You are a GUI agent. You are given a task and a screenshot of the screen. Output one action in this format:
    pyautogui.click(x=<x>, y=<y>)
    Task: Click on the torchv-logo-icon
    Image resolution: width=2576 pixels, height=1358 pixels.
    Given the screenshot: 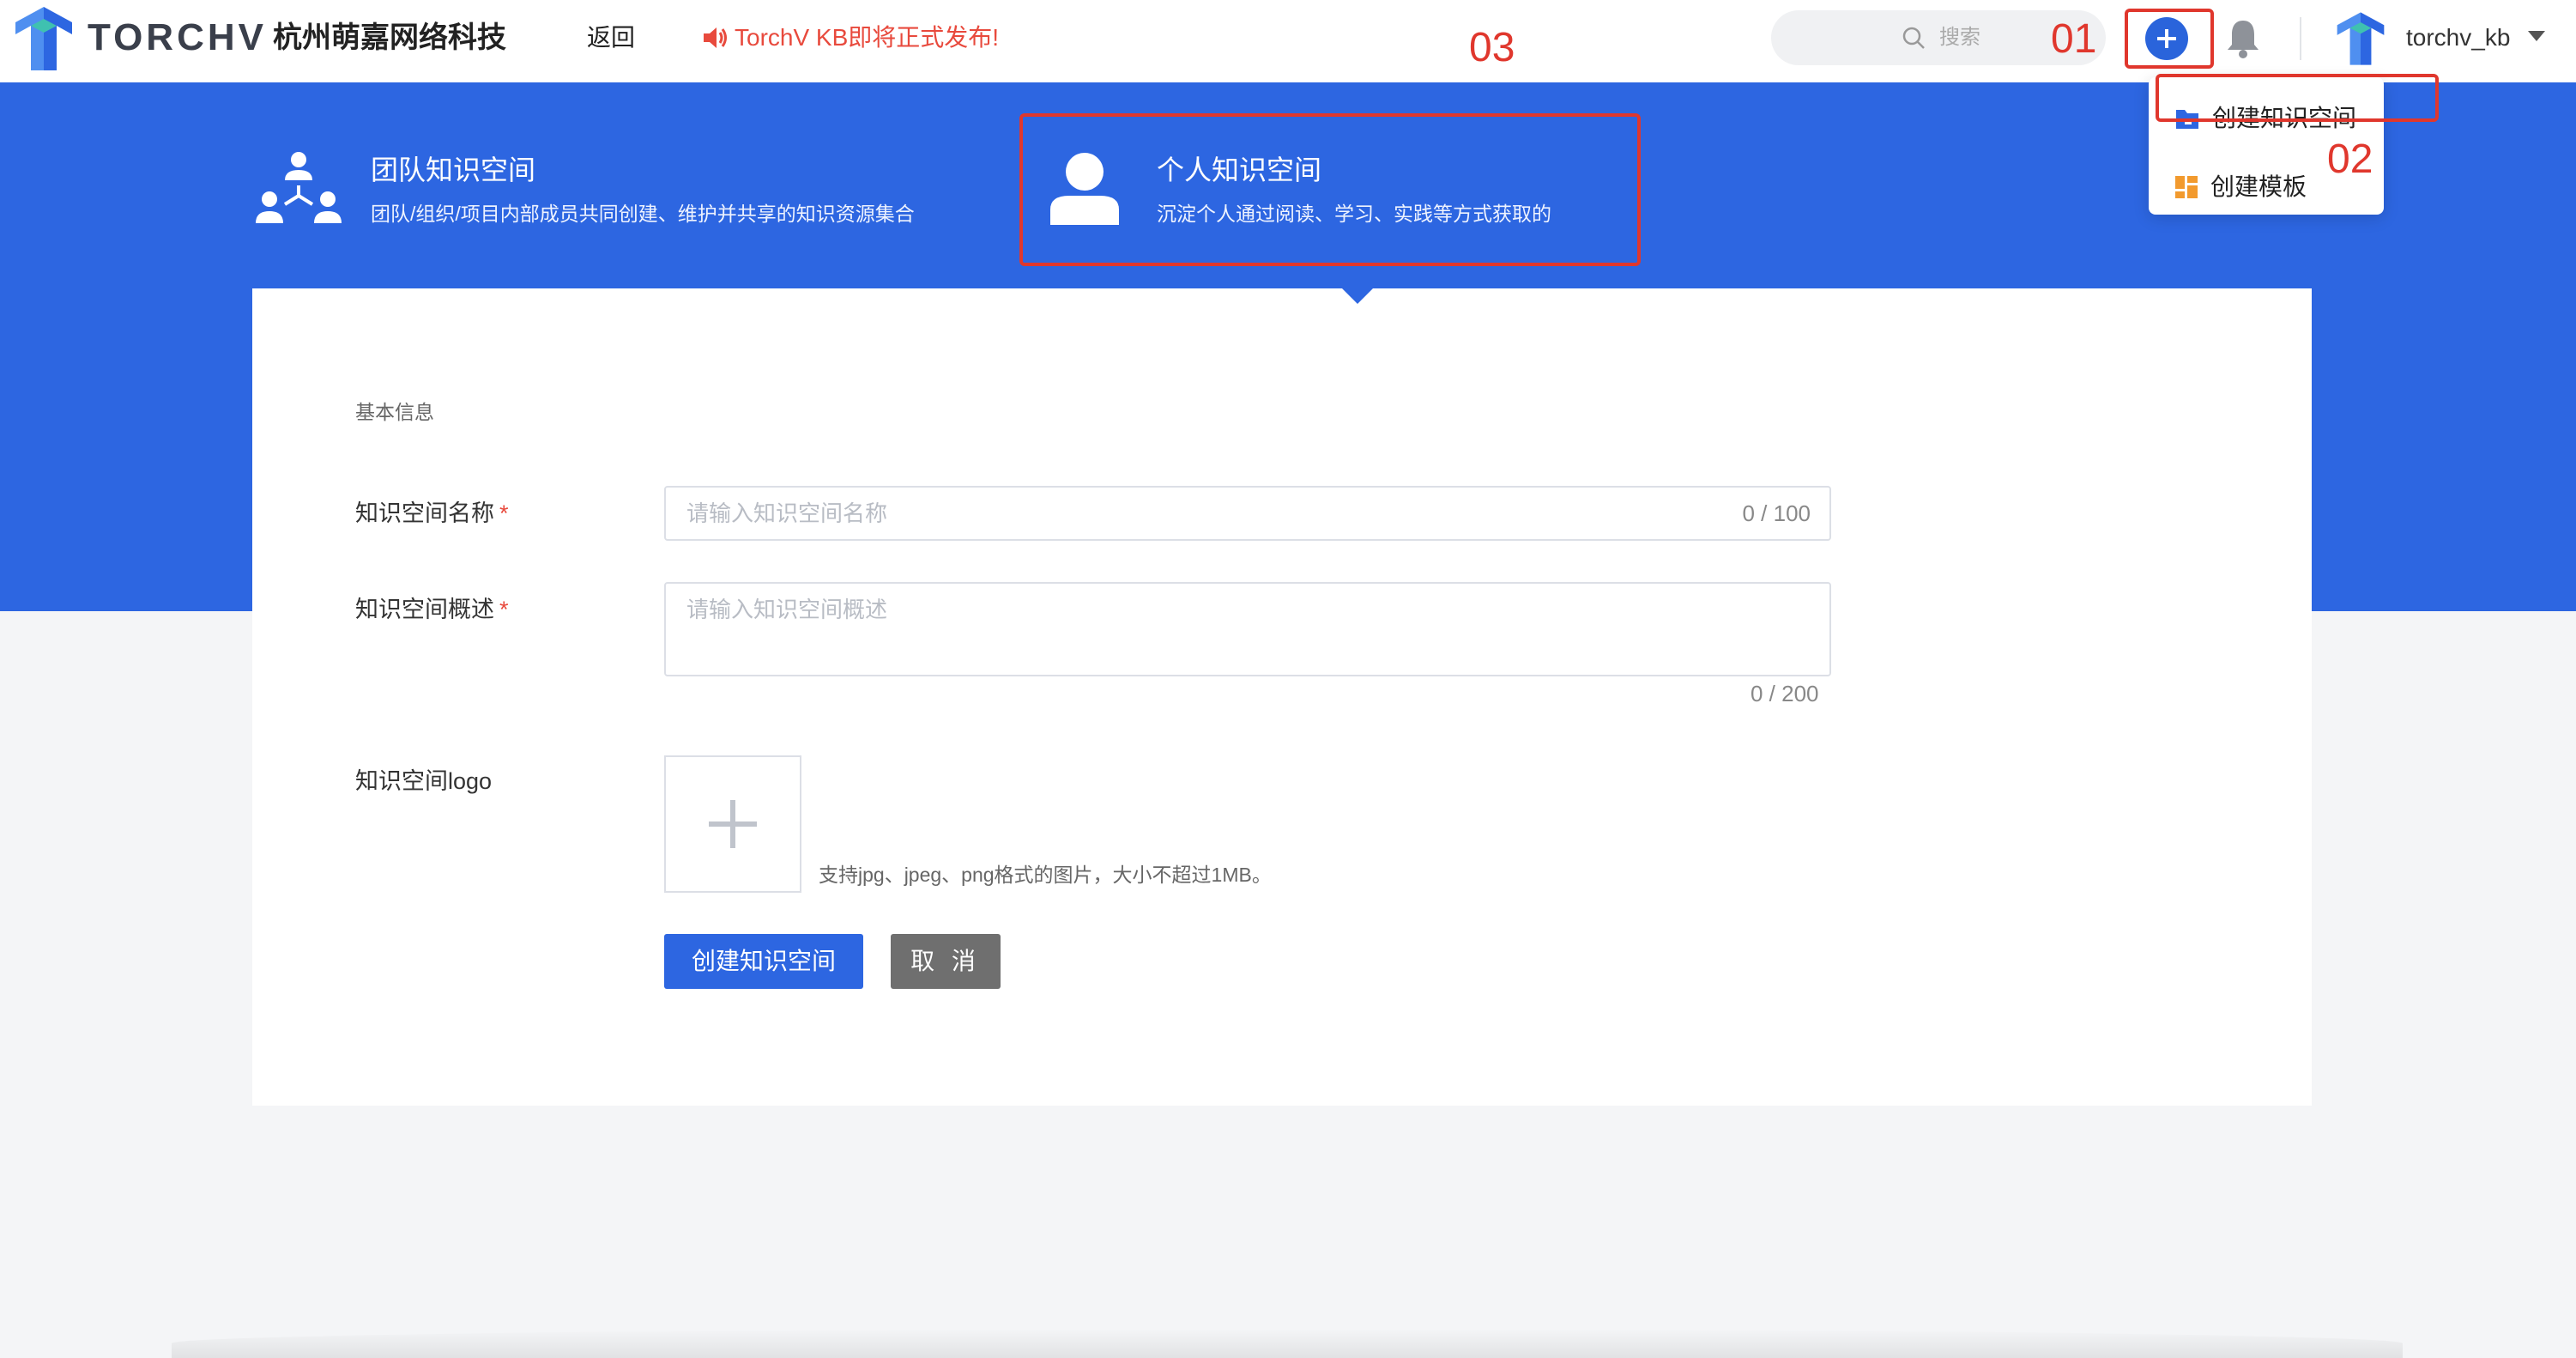 What is the action you would take?
    pyautogui.click(x=44, y=39)
    